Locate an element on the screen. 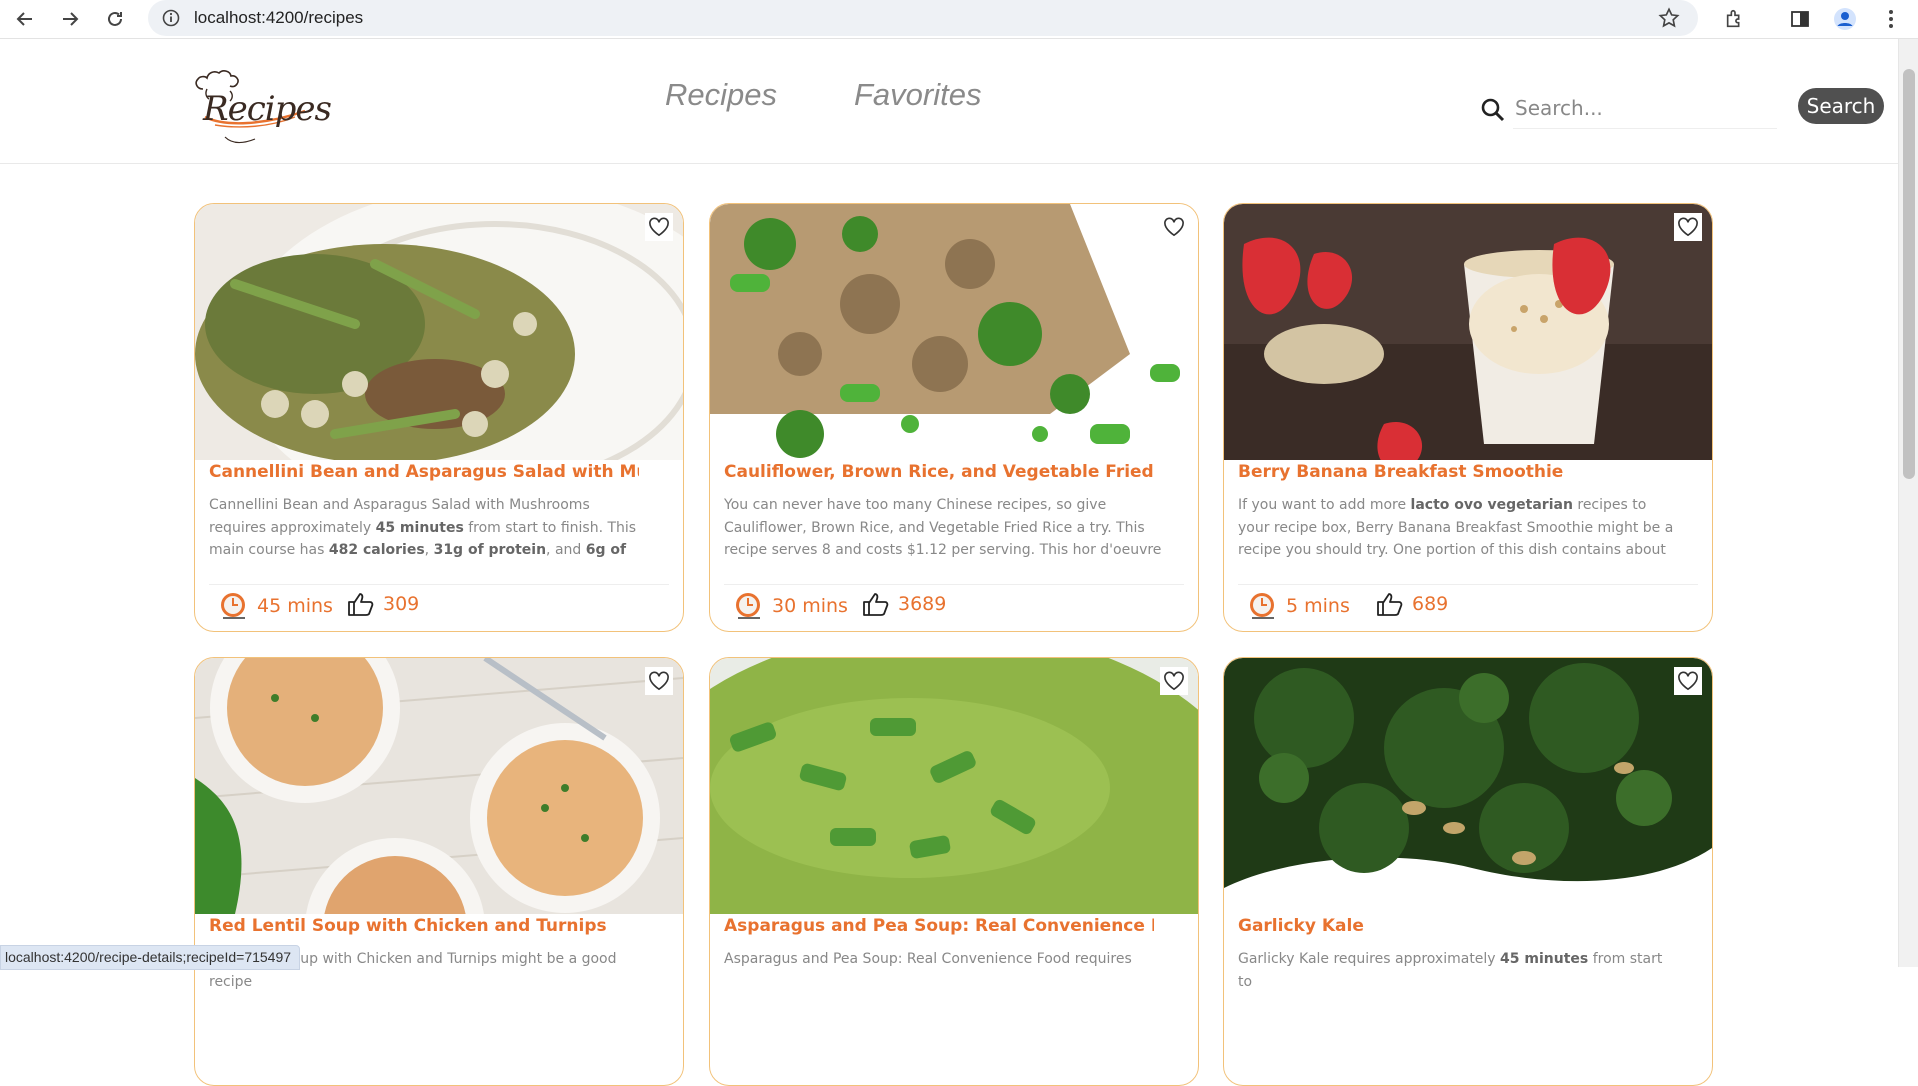  back-button is located at coordinates (25, 19).